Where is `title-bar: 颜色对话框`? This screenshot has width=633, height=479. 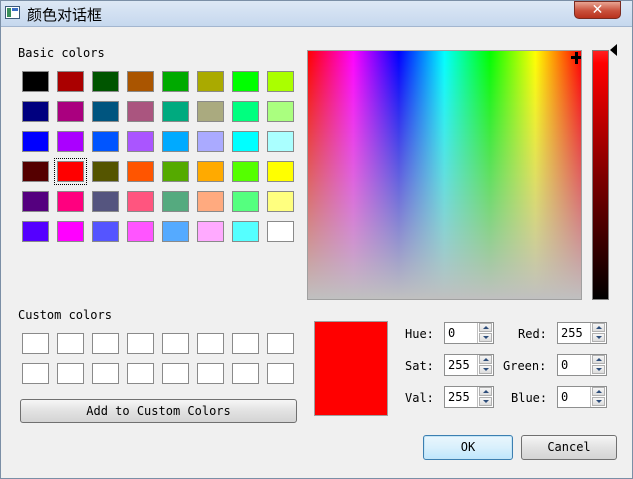 title-bar: 颜色对话框 is located at coordinates (316, 14).